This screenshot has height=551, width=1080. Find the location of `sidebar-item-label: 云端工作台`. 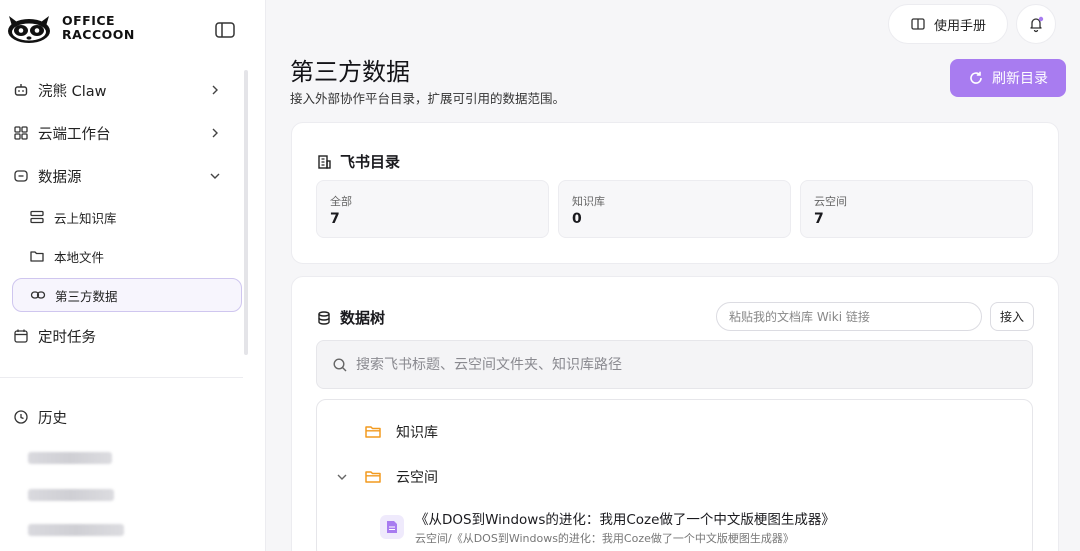

sidebar-item-label: 云端工作台 is located at coordinates (74, 134).